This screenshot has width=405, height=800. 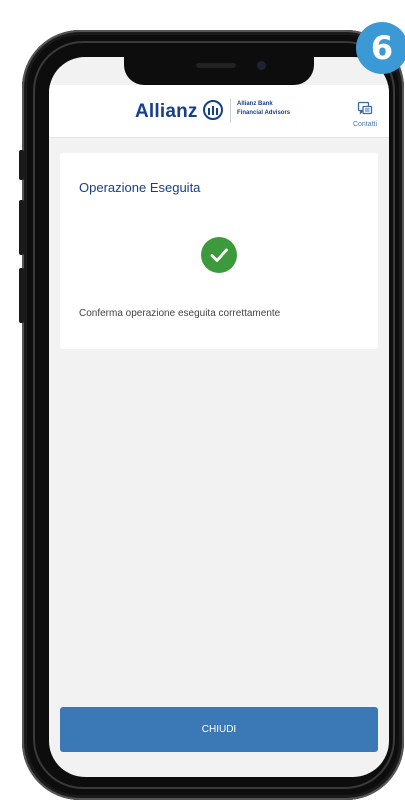 What do you see at coordinates (21, 227) in the screenshot?
I see `volume-up-button` at bounding box center [21, 227].